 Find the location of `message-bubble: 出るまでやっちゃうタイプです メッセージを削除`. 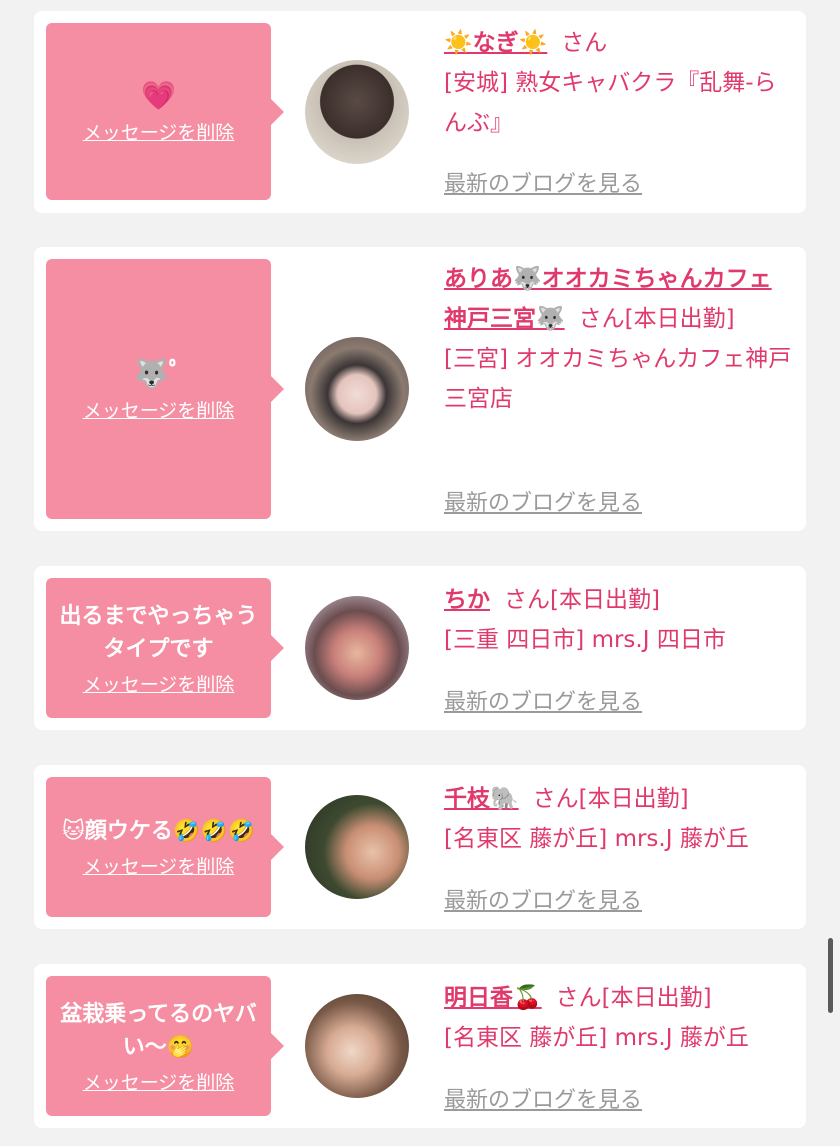

message-bubble: 出るまでやっちゃうタイプです メッセージを削除 is located at coordinates (165, 648).